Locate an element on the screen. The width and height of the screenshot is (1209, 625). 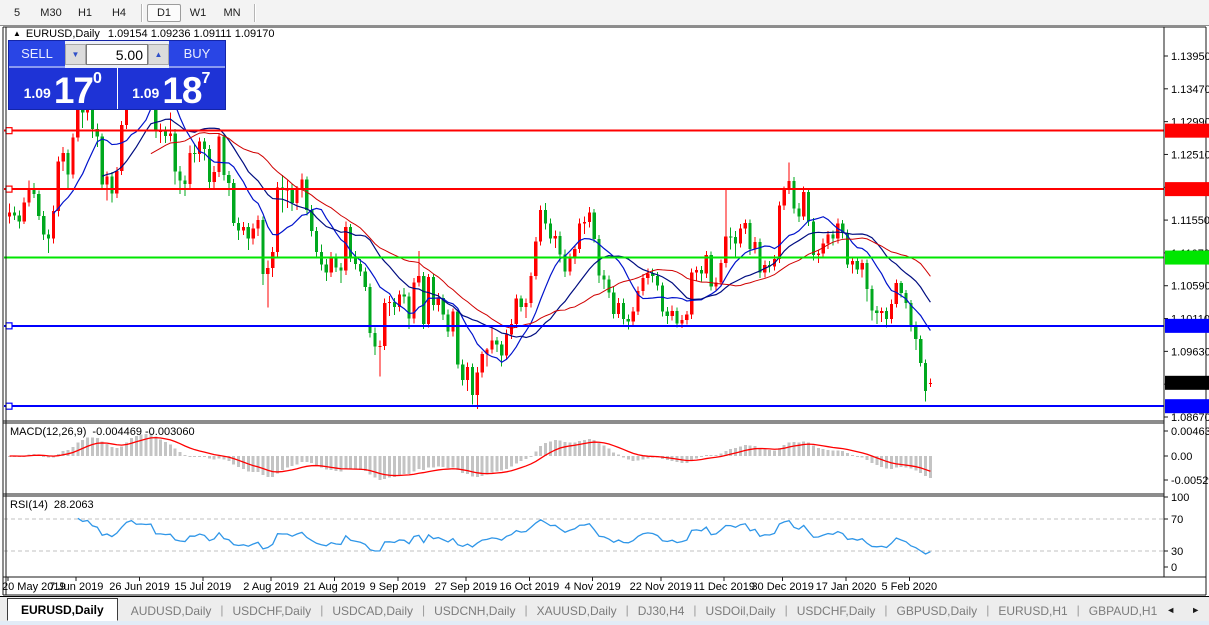
time-tick-label: 2 Aug 2019 is located at coordinates (271, 587).